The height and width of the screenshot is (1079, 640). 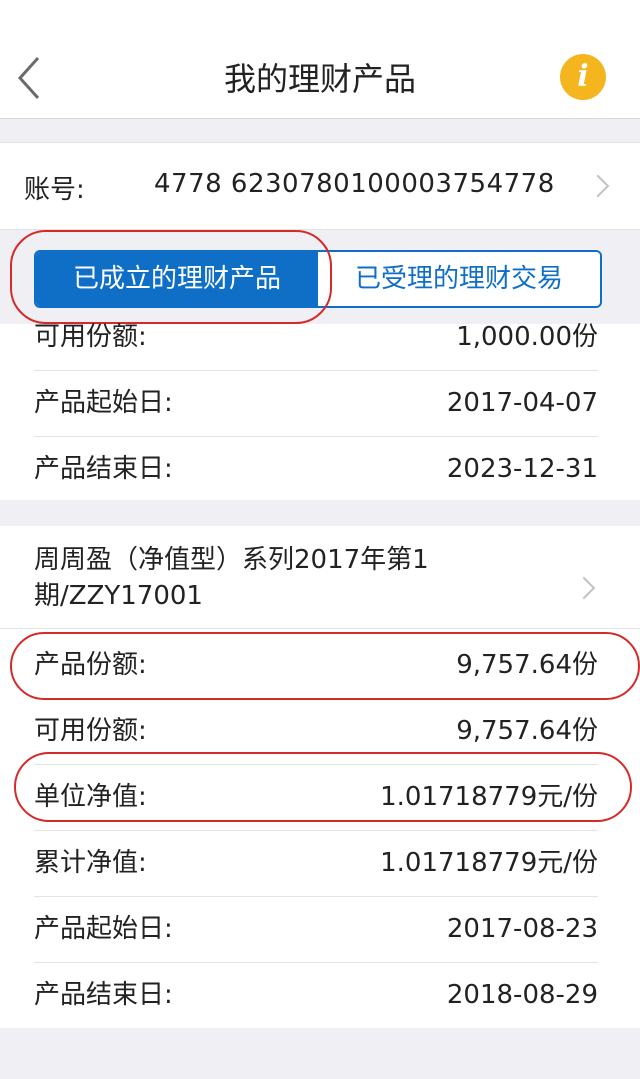 I want to click on row-label: 产品份额:, so click(x=90, y=665).